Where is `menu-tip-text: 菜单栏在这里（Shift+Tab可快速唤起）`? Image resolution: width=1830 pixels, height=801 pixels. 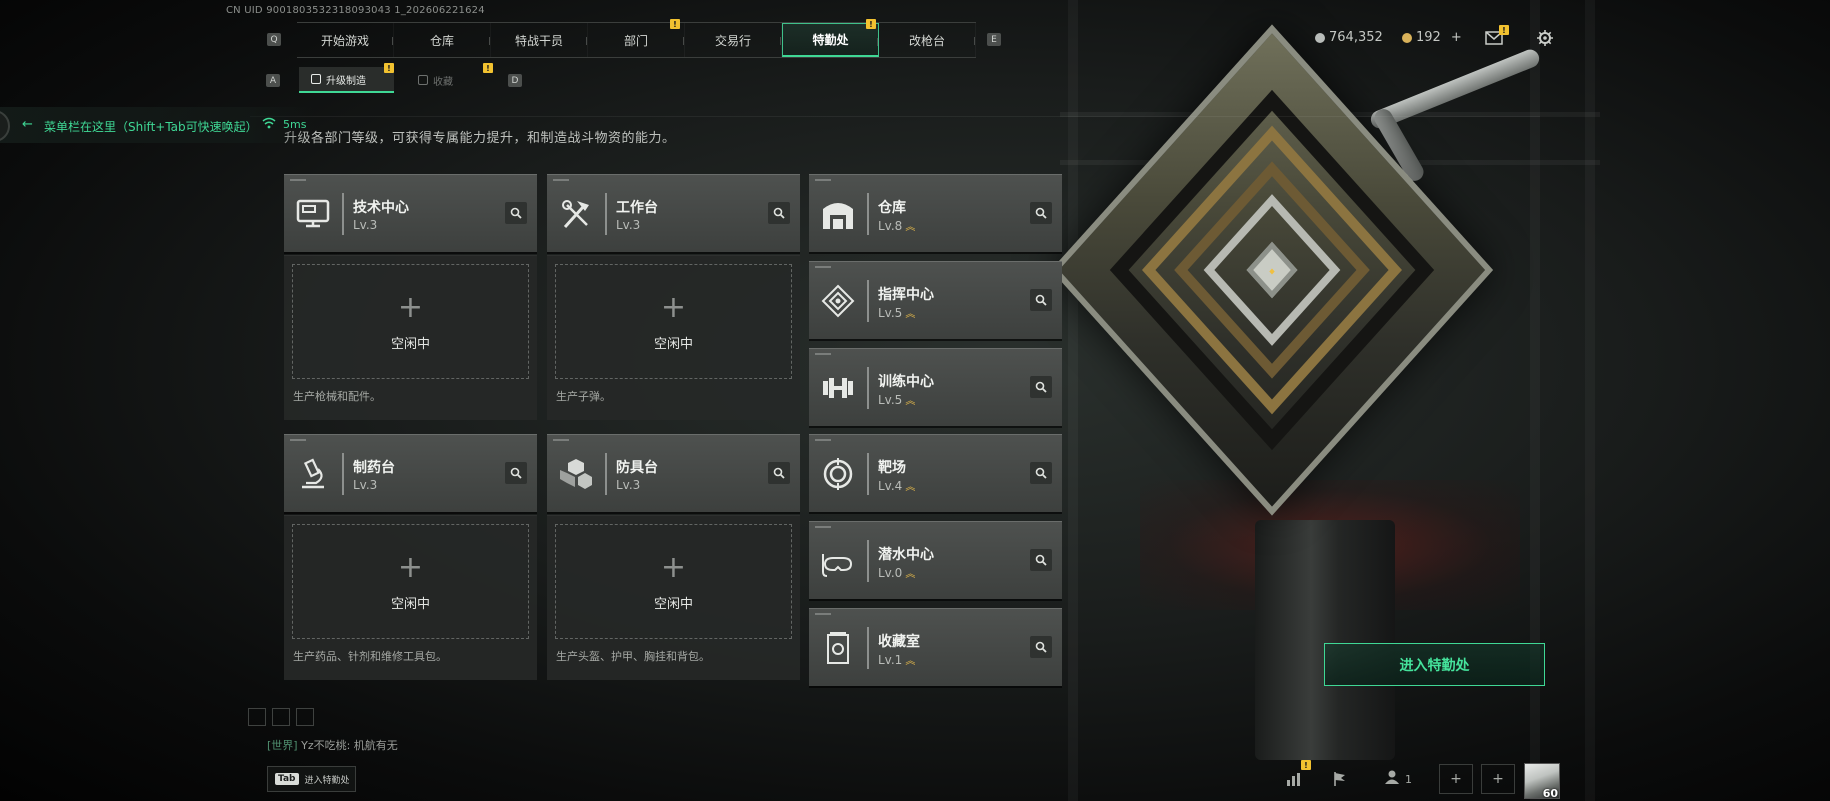 menu-tip-text: 菜单栏在这里（Shift+Tab可快速唤起） is located at coordinates (151, 127).